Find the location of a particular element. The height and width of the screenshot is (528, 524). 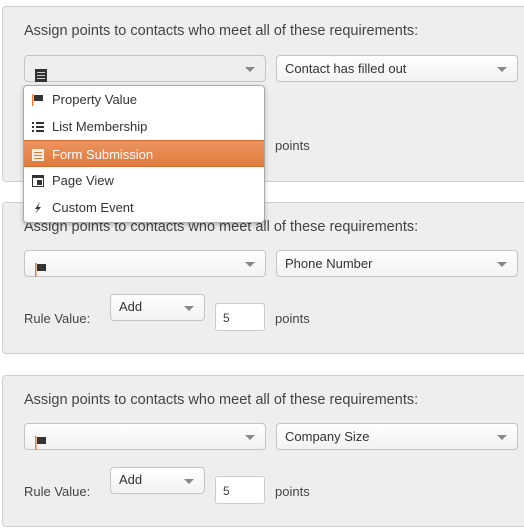

page-icon is located at coordinates (38, 181).